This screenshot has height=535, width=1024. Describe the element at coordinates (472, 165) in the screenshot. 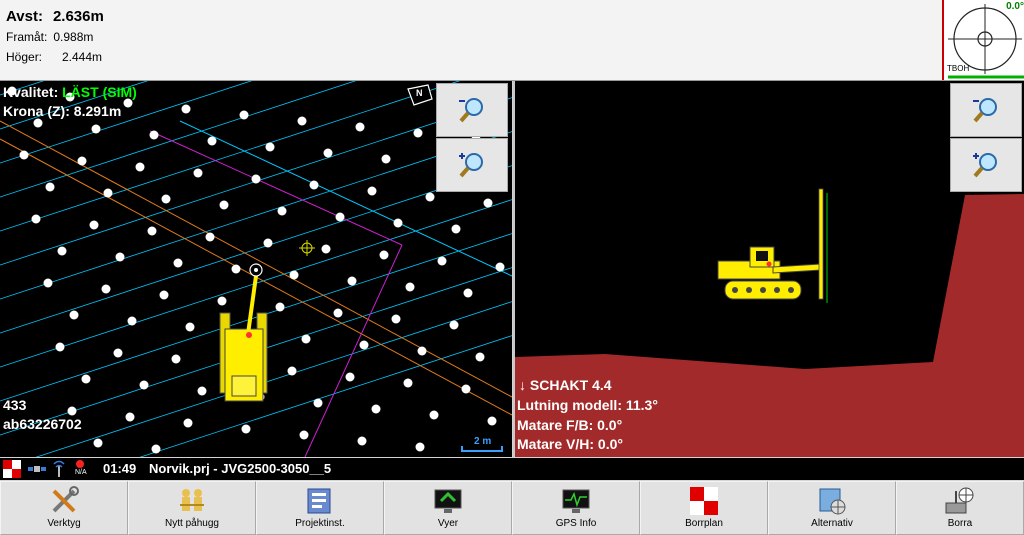

I see `zoom-in-button-plan` at that location.